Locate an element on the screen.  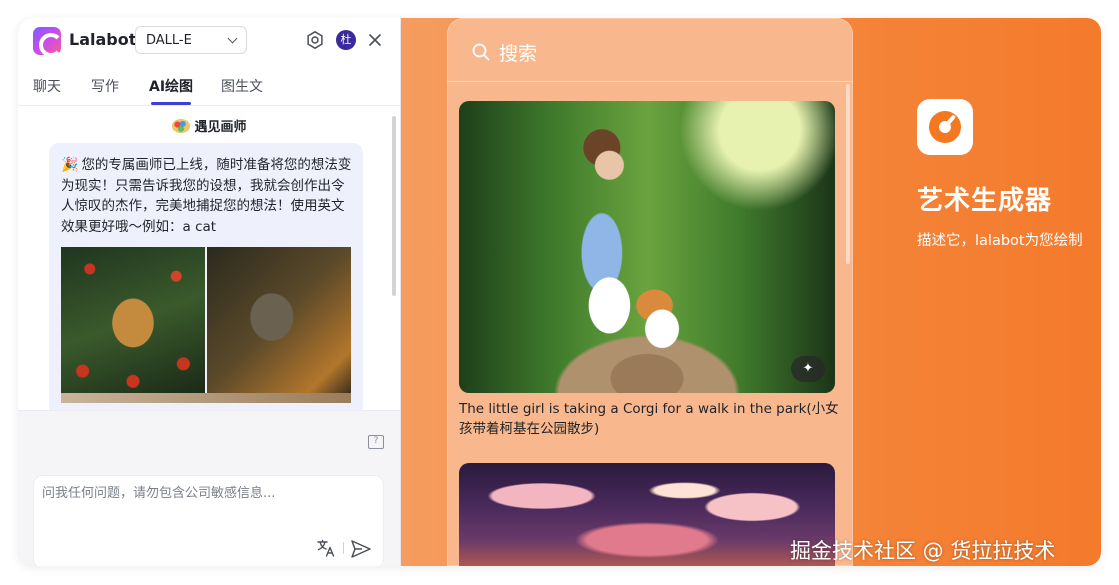
gallery-scrollbar is located at coordinates (848, 174).